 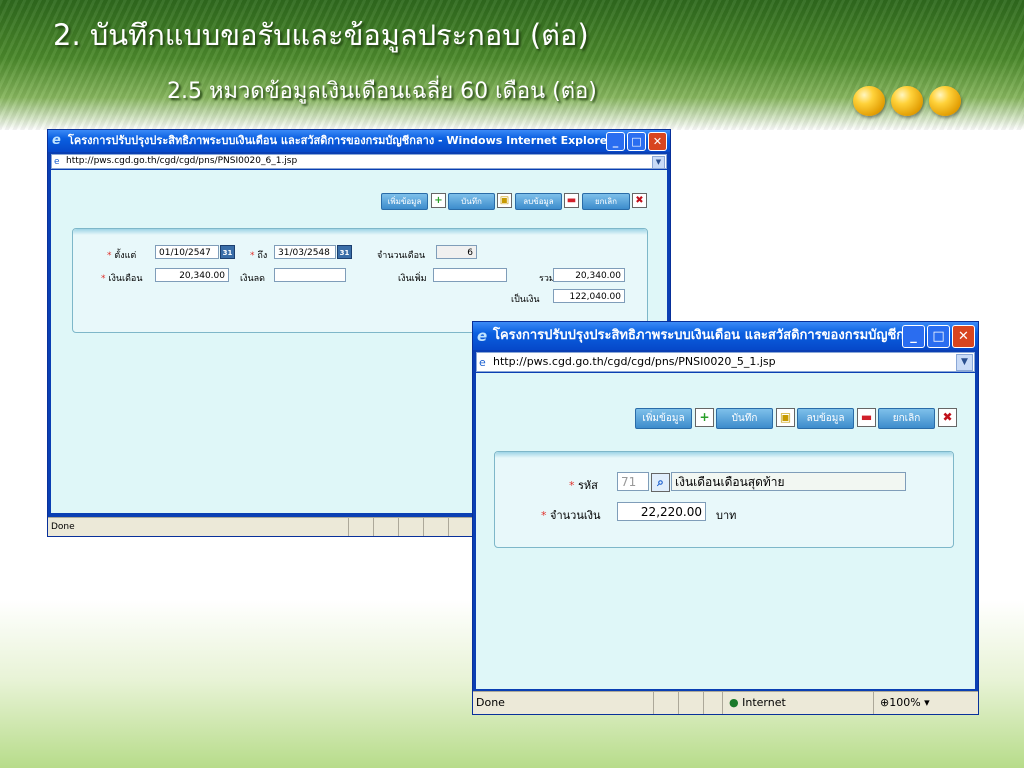 I want to click on zoom-control: ⊕100% ▾, so click(x=905, y=703).